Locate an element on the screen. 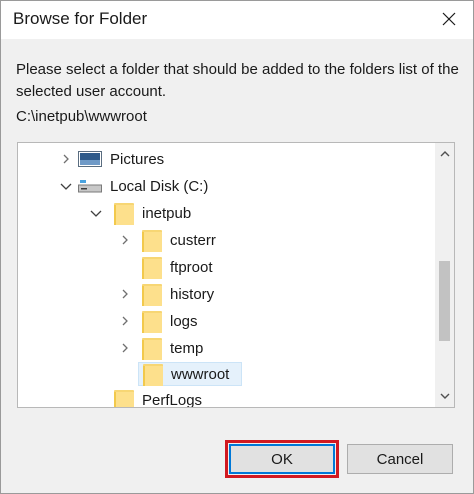  tree-item-inetpub: inetpub is located at coordinates (252, 213).